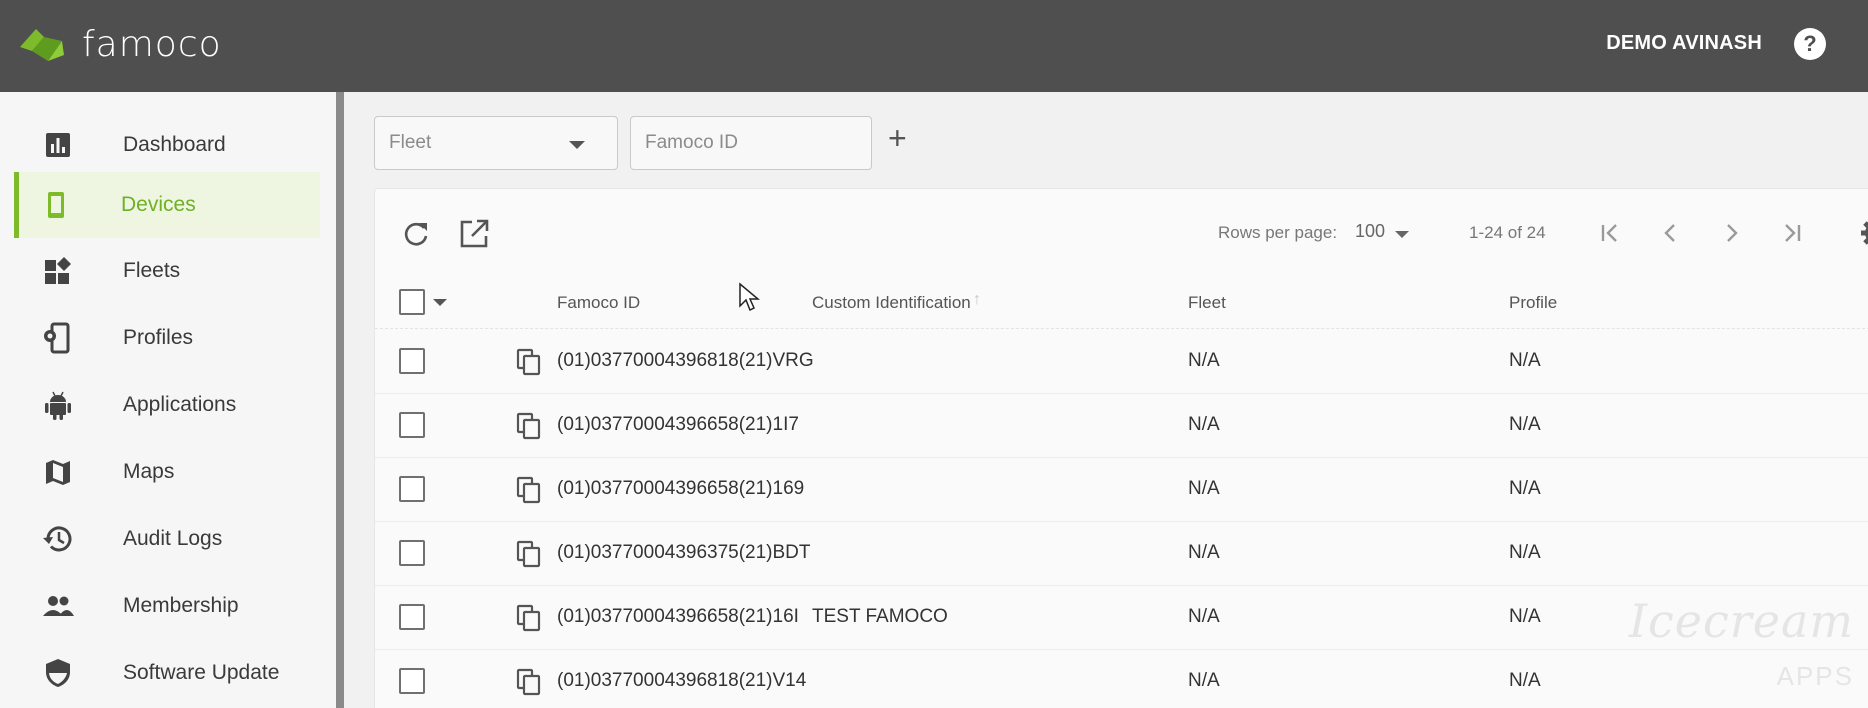  What do you see at coordinates (158, 337) in the screenshot?
I see `sidebar-item-label: Profiles` at bounding box center [158, 337].